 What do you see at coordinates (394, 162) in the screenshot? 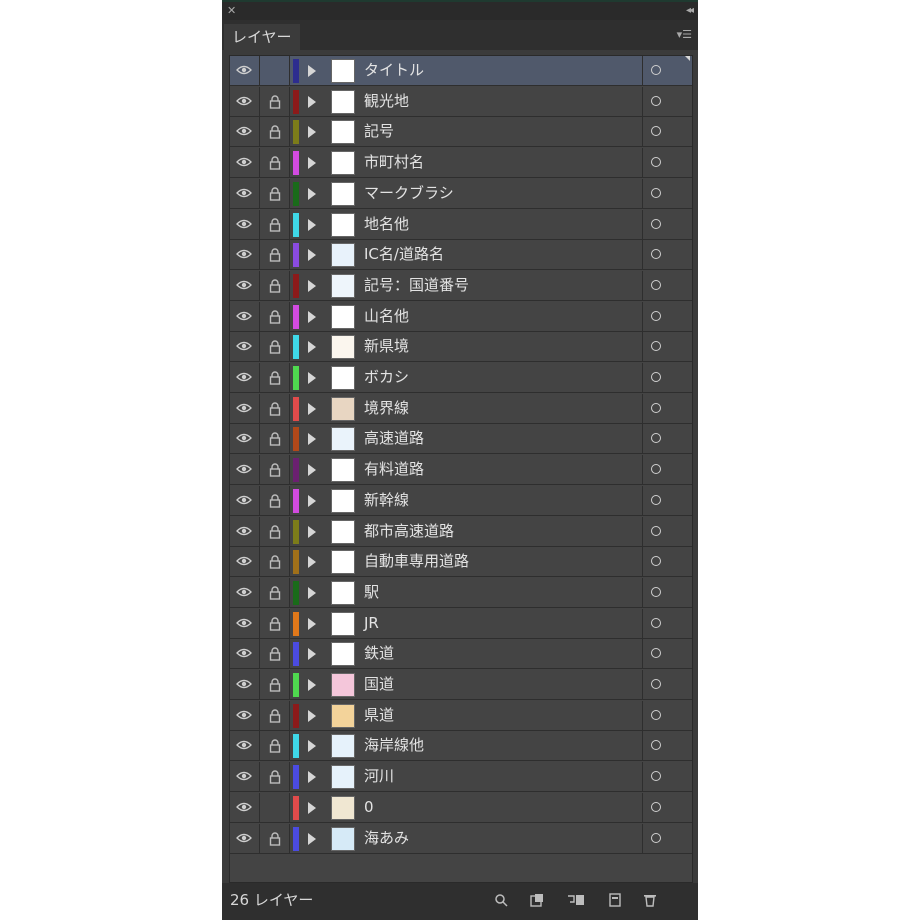
I see `layer-name: 市町村名` at bounding box center [394, 162].